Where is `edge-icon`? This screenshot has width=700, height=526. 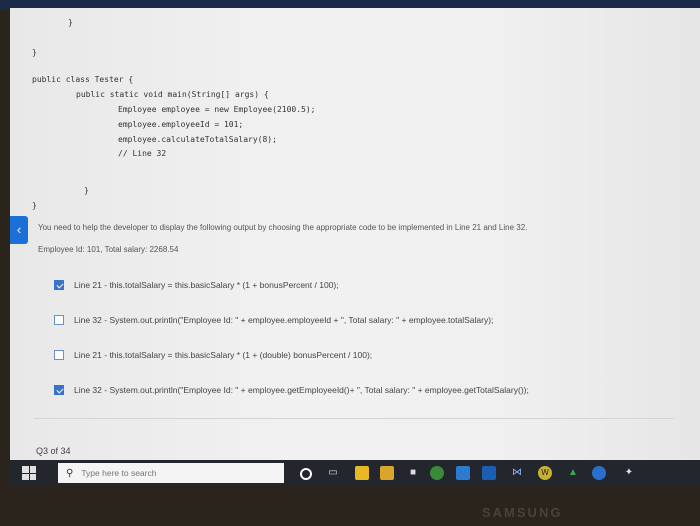 edge-icon is located at coordinates (599, 473).